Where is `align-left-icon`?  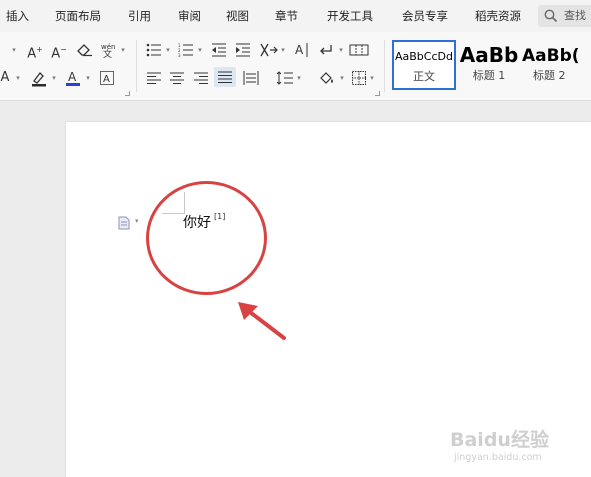
align-left-icon is located at coordinates (154, 78).